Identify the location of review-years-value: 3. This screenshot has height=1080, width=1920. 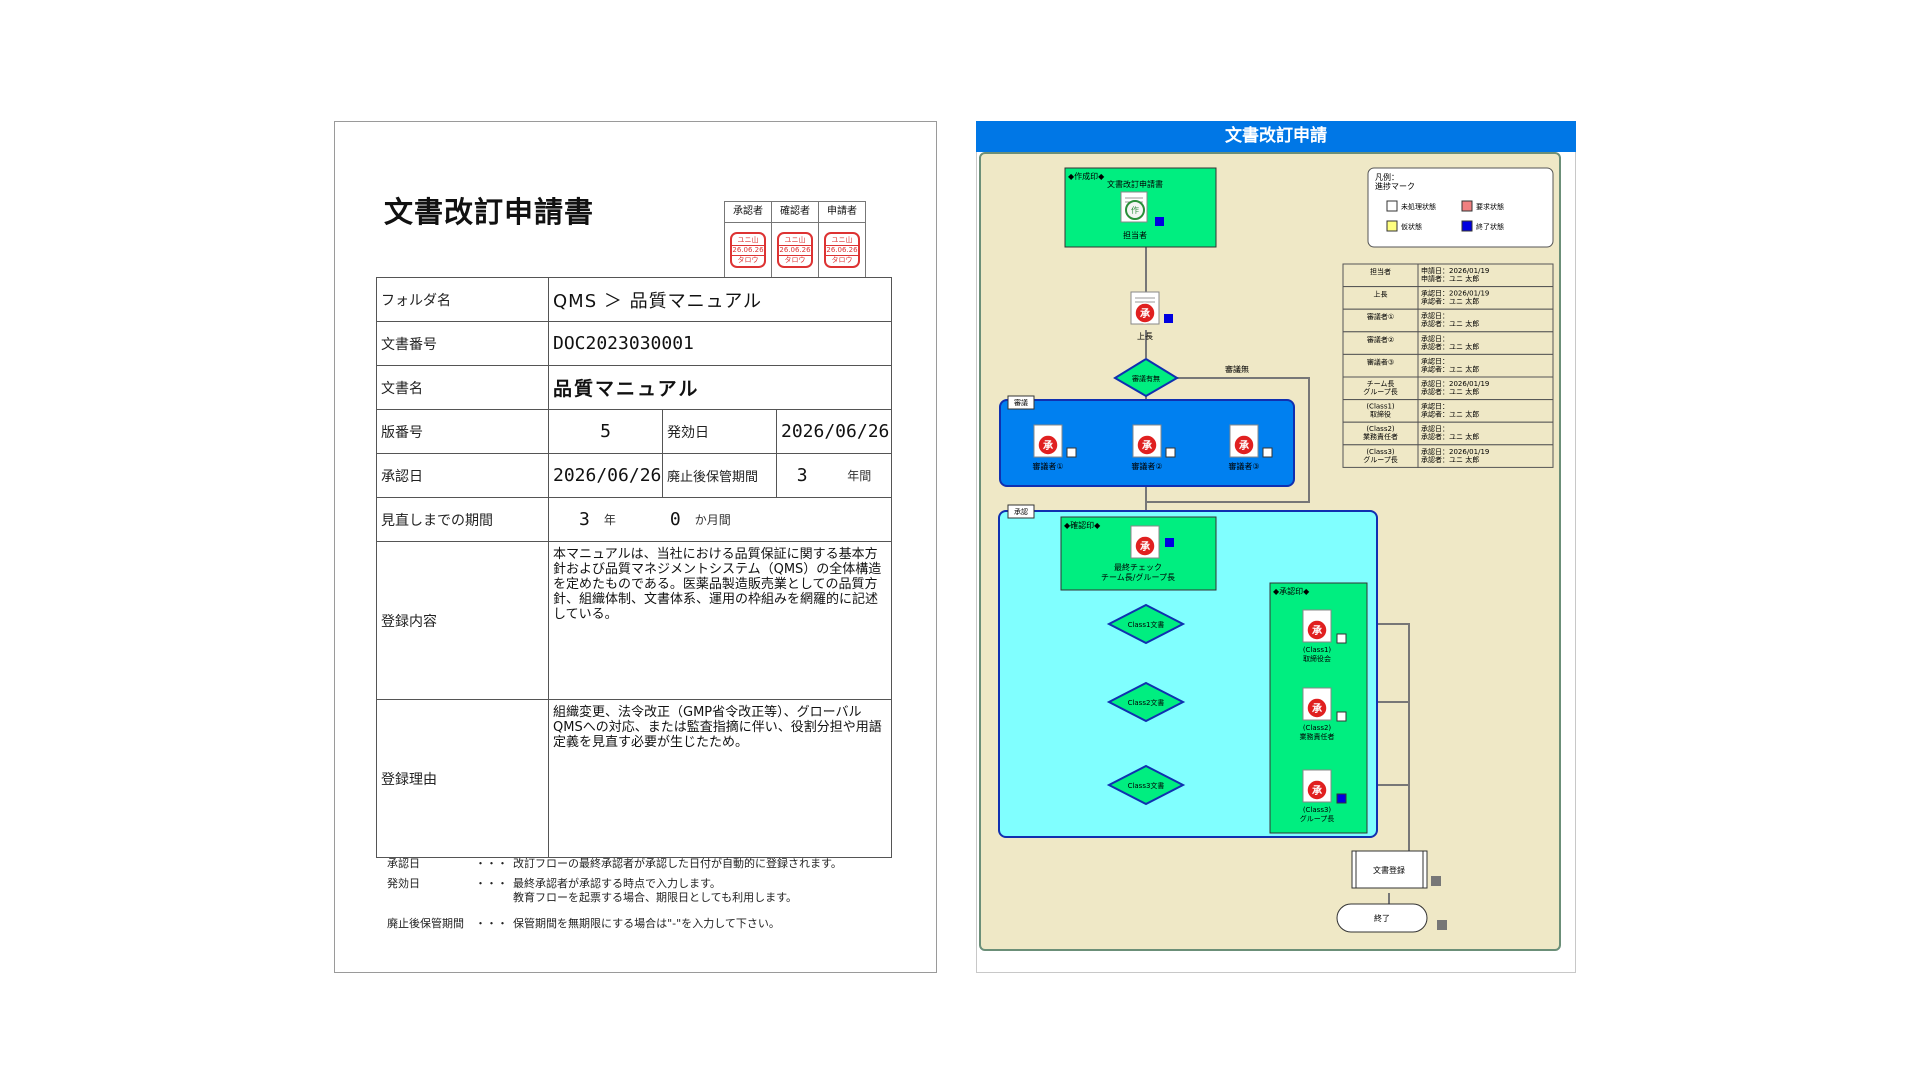
(584, 519).